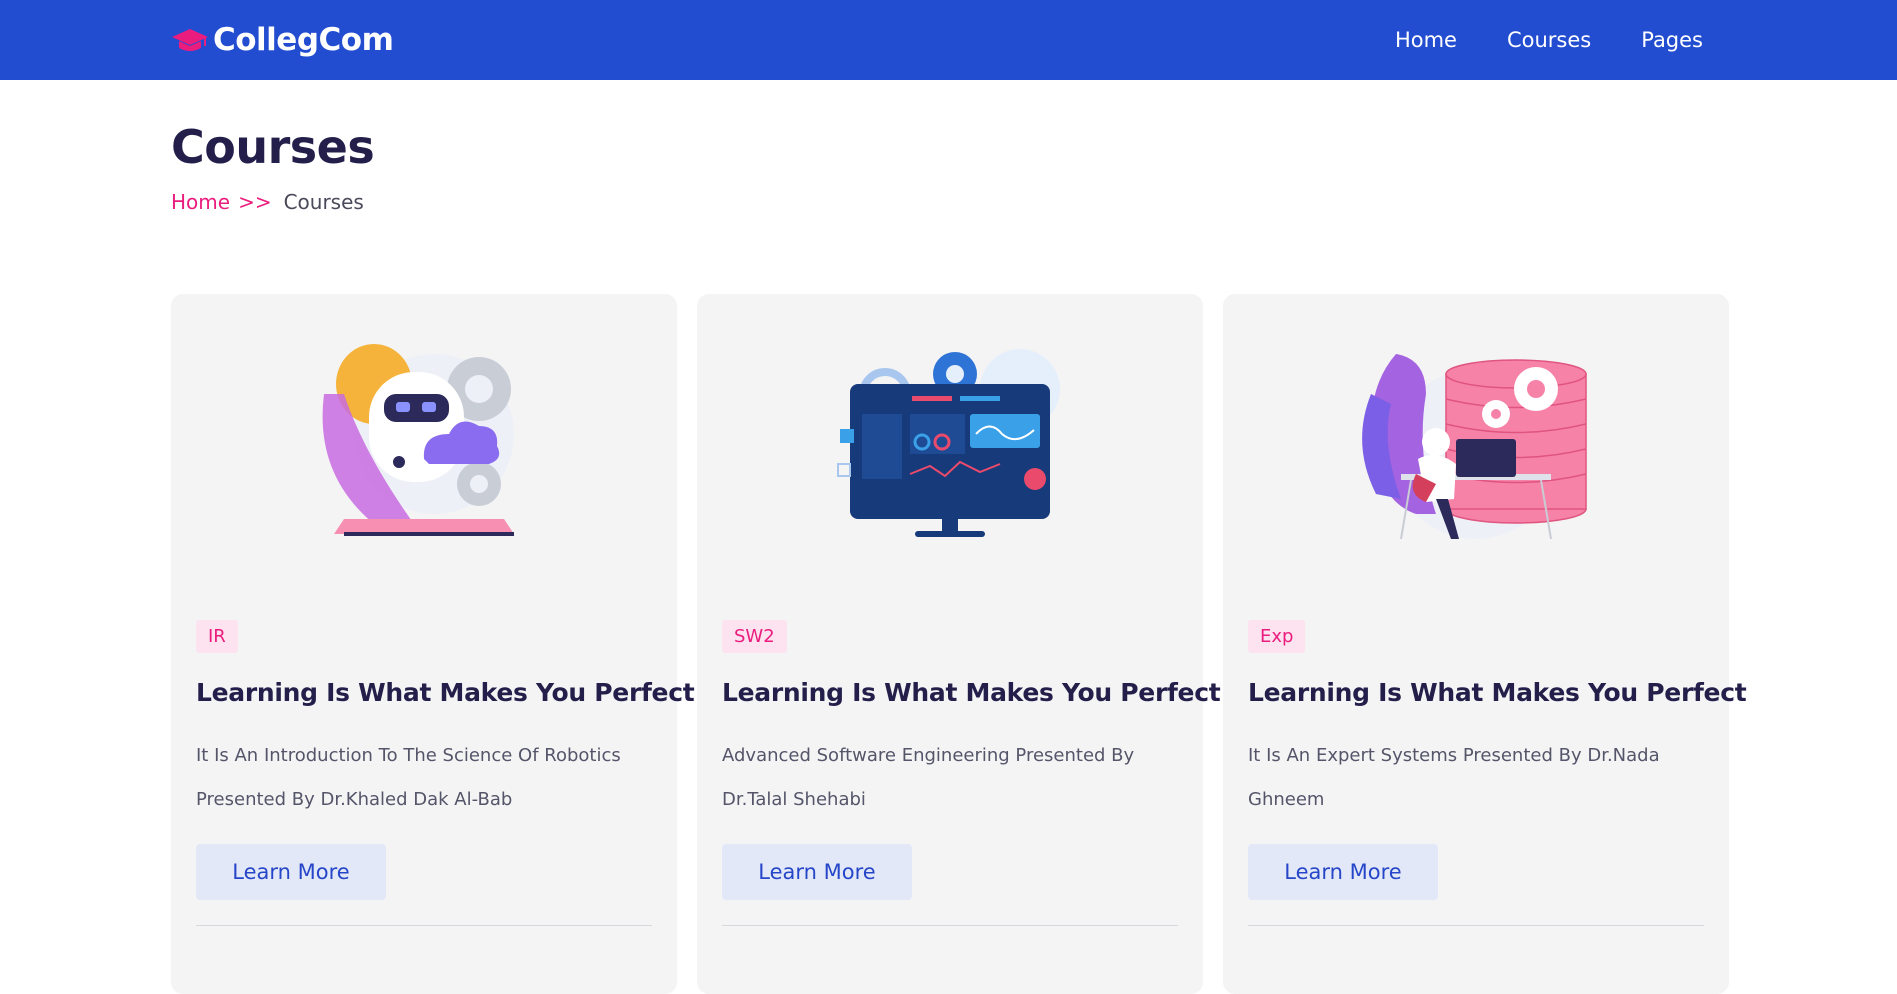 The height and width of the screenshot is (994, 1897). I want to click on course-description-line: Ghneem, so click(1286, 799).